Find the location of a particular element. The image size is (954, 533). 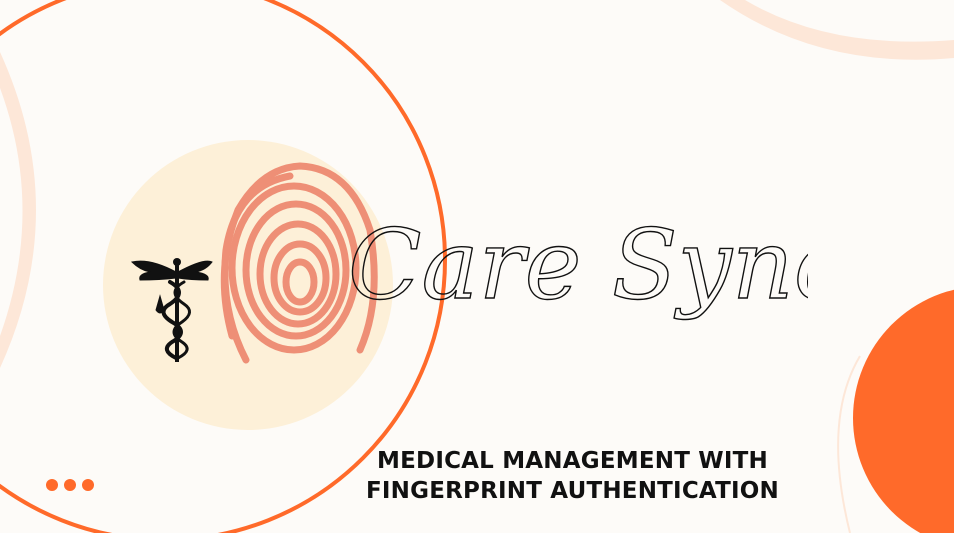

more-dots-icon is located at coordinates (70, 485).